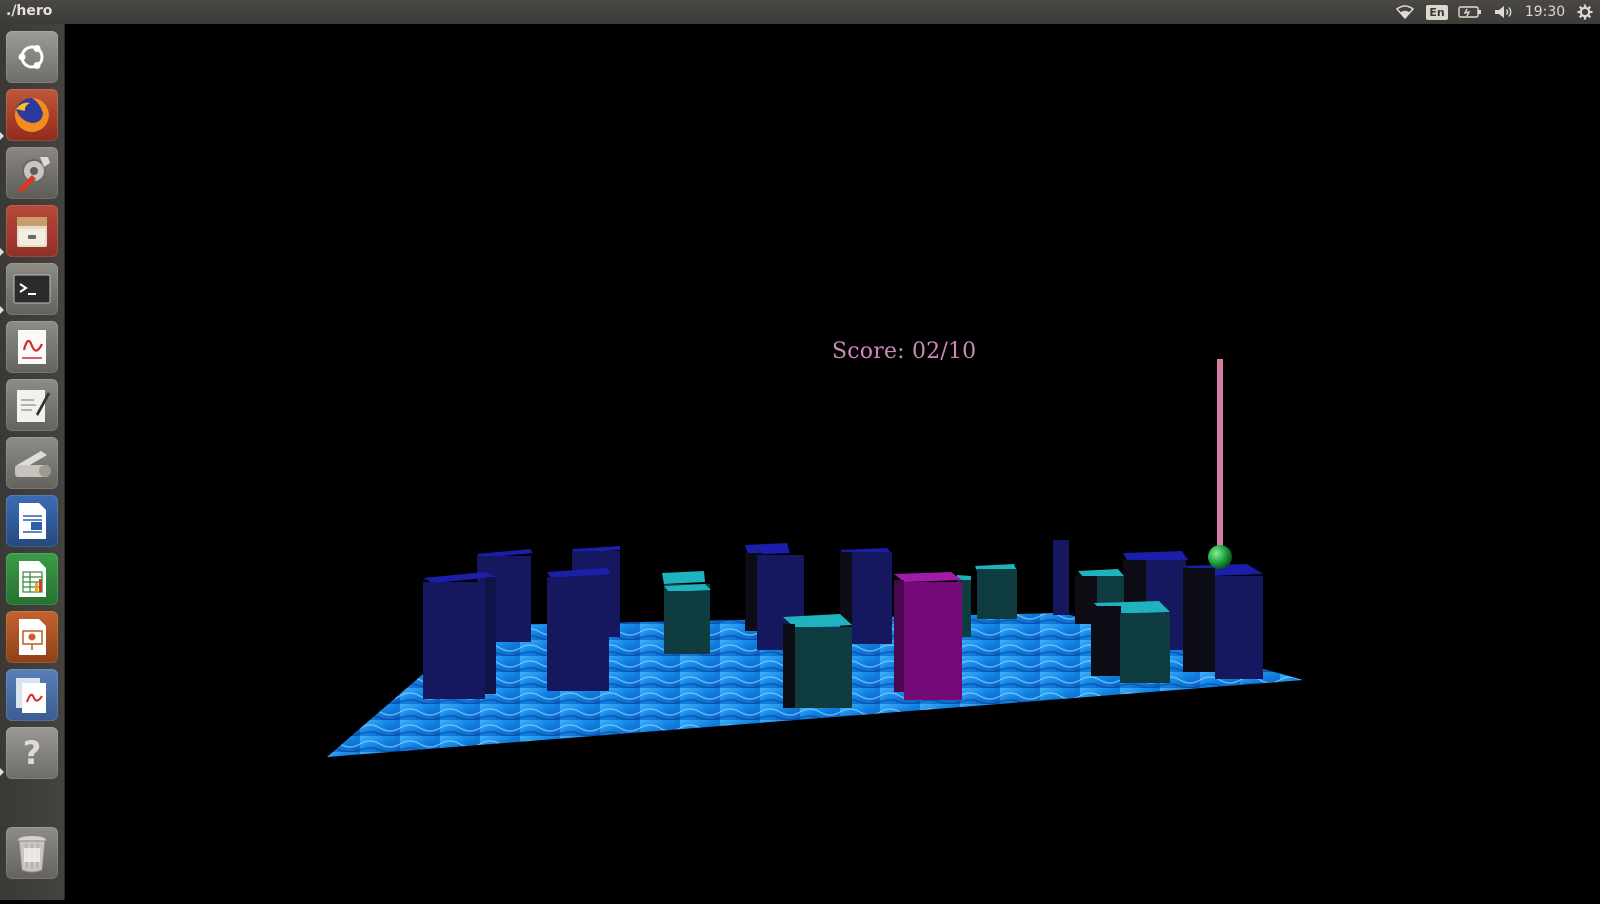 Image resolution: width=1600 pixels, height=904 pixels. I want to click on launcher-libreoffice-impress, so click(32, 637).